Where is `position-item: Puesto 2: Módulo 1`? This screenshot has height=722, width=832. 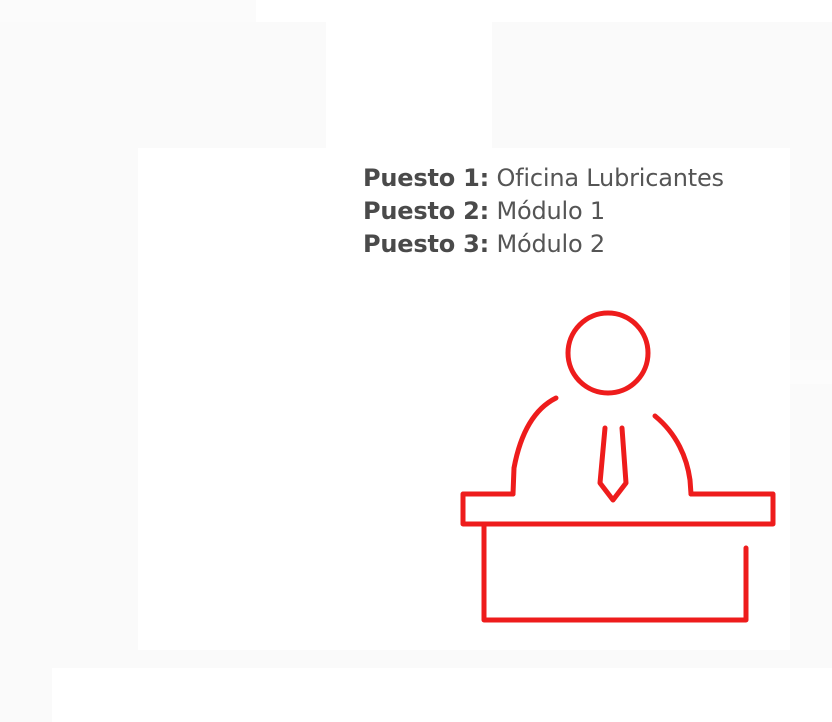 position-item: Puesto 2: Módulo 1 is located at coordinates (543, 211).